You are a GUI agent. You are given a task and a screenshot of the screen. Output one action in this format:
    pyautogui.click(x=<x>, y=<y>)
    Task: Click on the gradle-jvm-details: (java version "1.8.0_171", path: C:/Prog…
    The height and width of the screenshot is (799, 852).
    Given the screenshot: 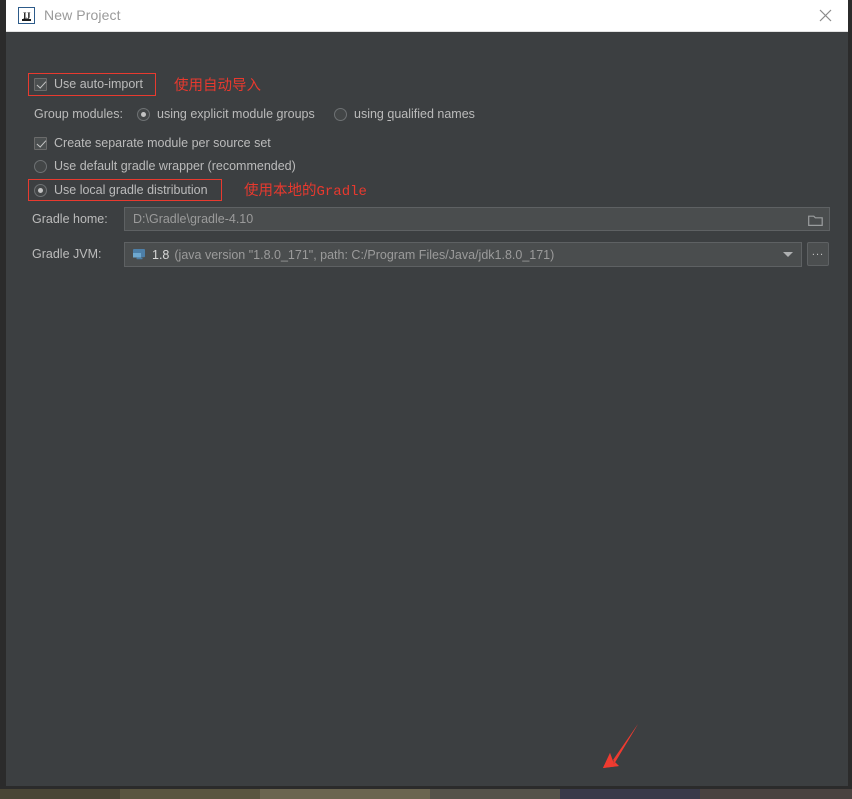 What is the action you would take?
    pyautogui.click(x=364, y=254)
    